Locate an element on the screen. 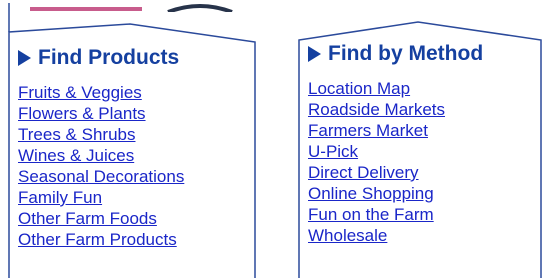 This screenshot has width=550, height=278. link-flowers-plants: Flowers & Plants is located at coordinates (82, 113).